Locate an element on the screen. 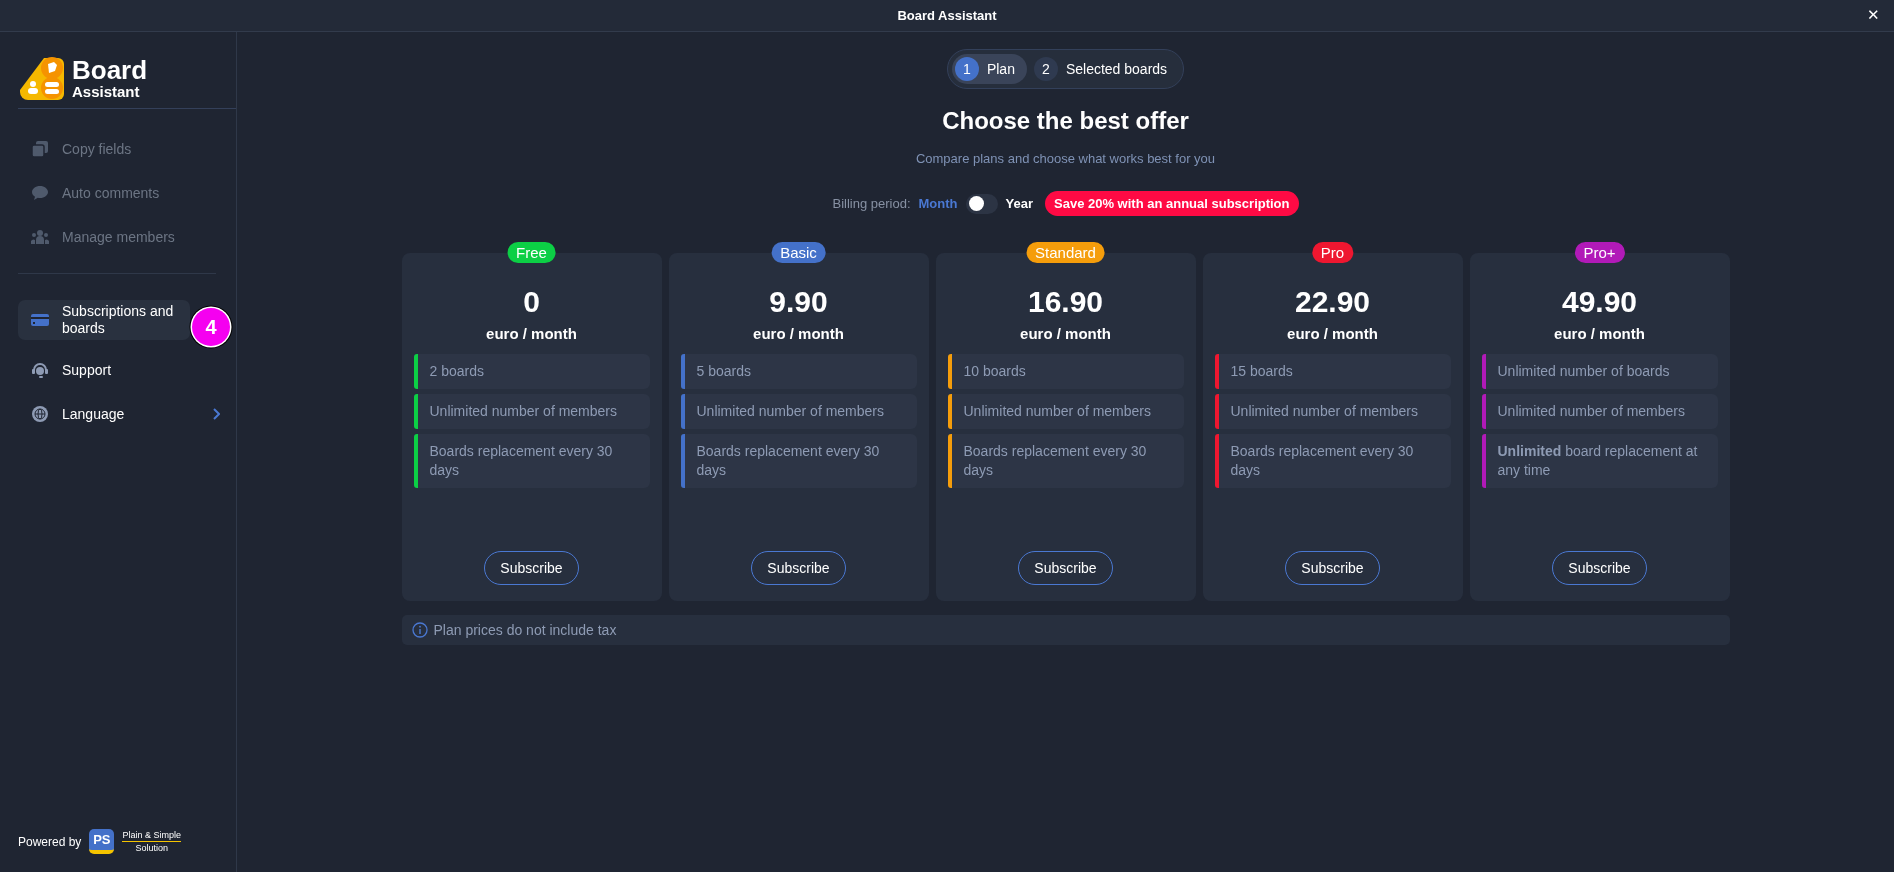 This screenshot has height=872, width=1894. sidebar-item: Language is located at coordinates (124, 414).